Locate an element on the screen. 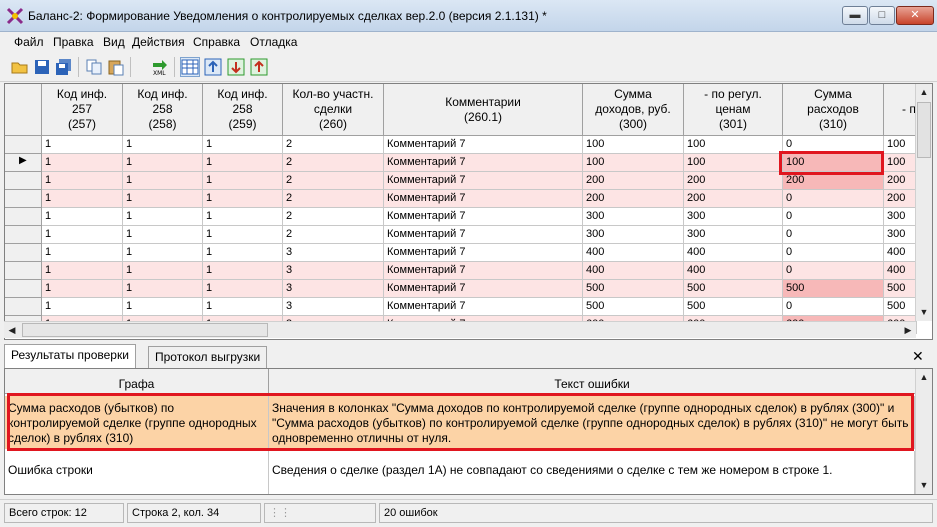 The image size is (937, 527). menu-view: Вид is located at coordinates (114, 42).